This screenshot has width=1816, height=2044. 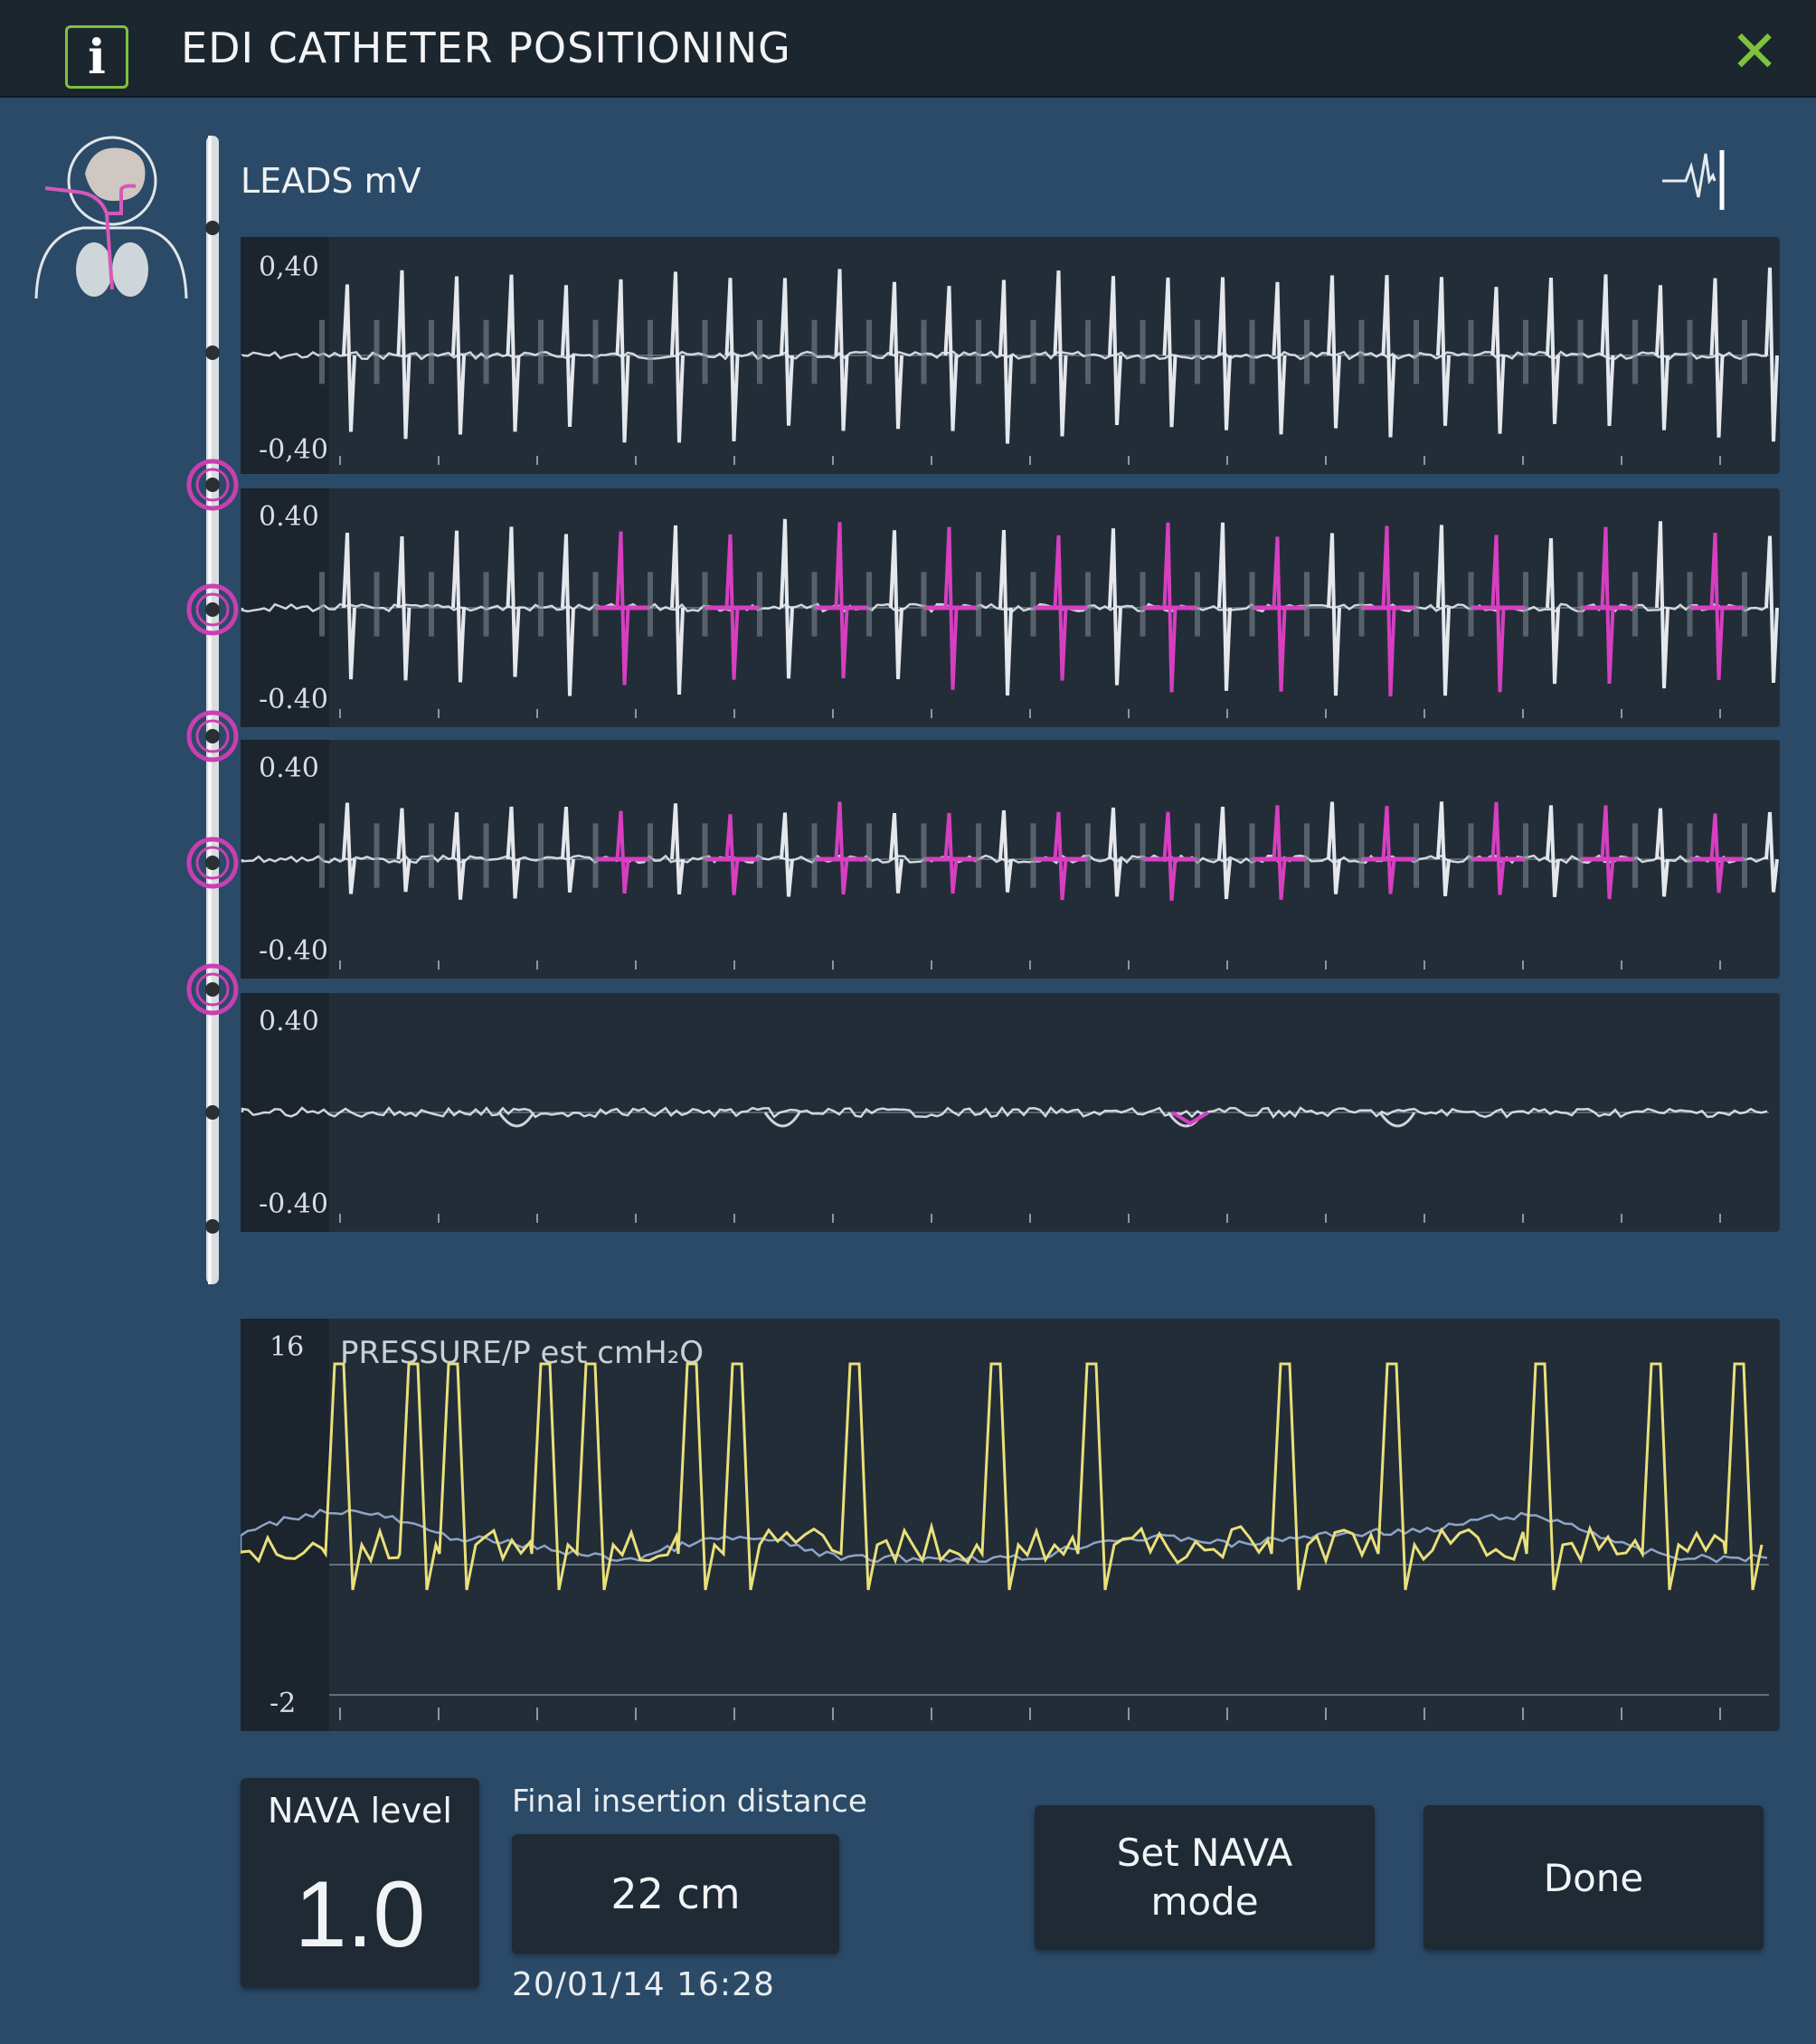 What do you see at coordinates (675, 1894) in the screenshot?
I see `insertion-distance-field: 22 cm` at bounding box center [675, 1894].